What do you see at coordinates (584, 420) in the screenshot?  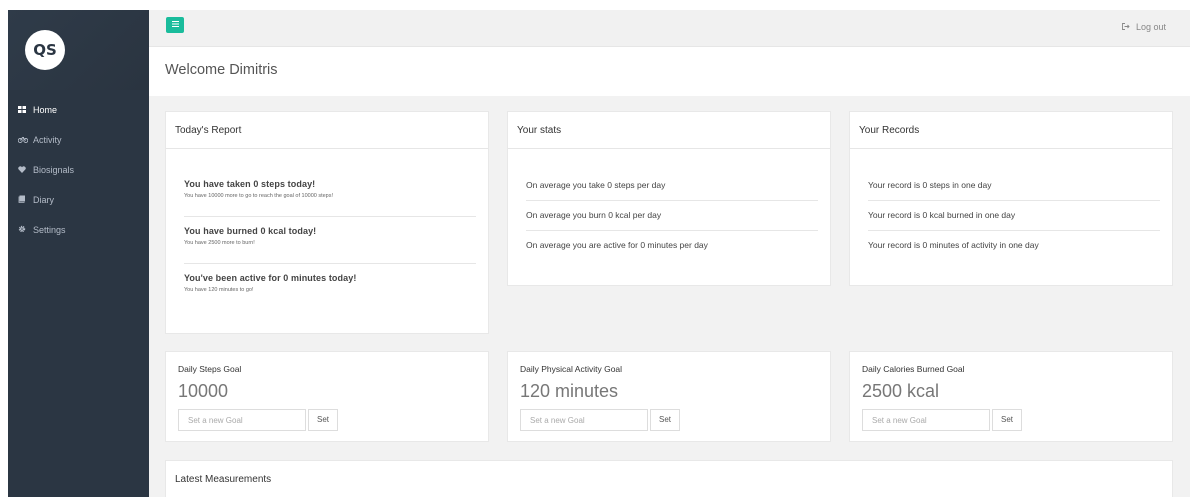 I see `activity-goal-input` at bounding box center [584, 420].